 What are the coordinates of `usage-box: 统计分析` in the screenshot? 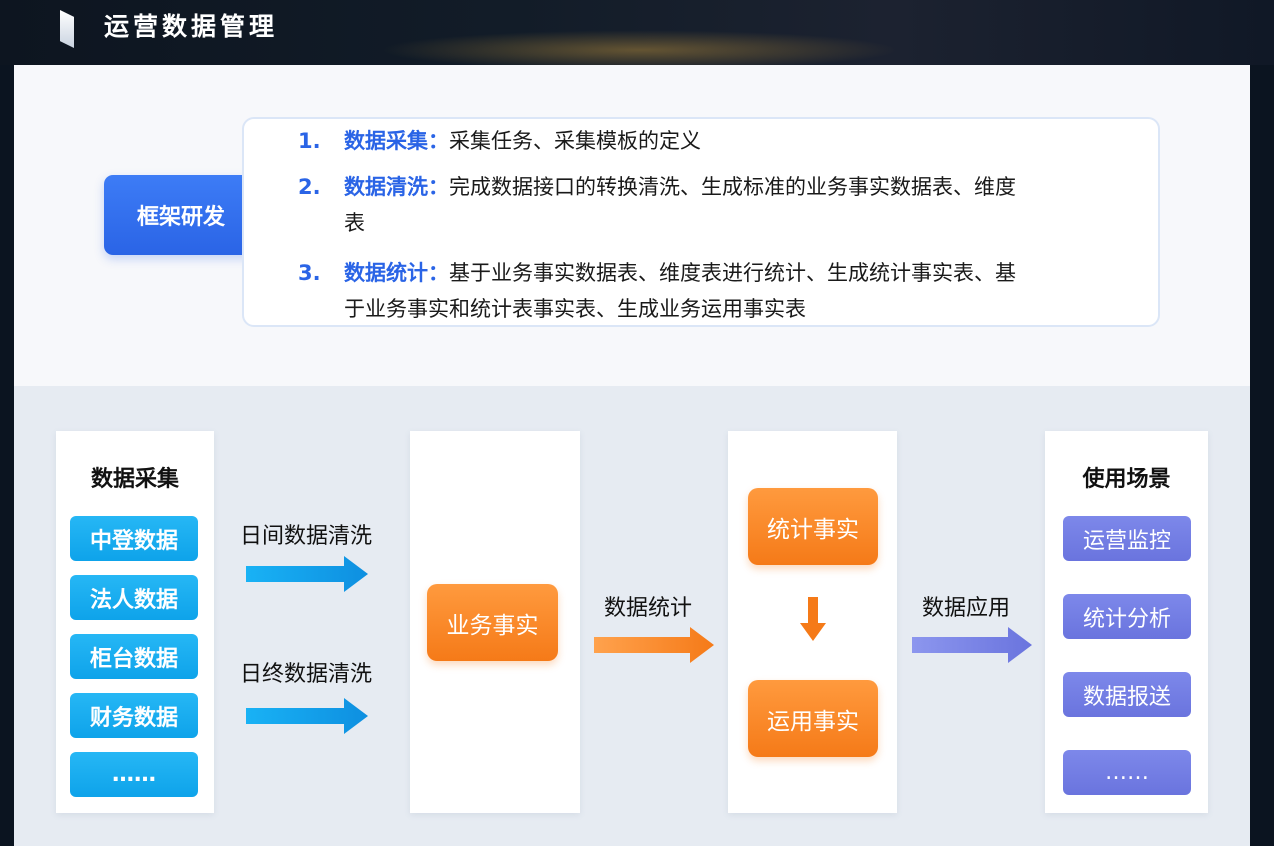 It's located at (1127, 616).